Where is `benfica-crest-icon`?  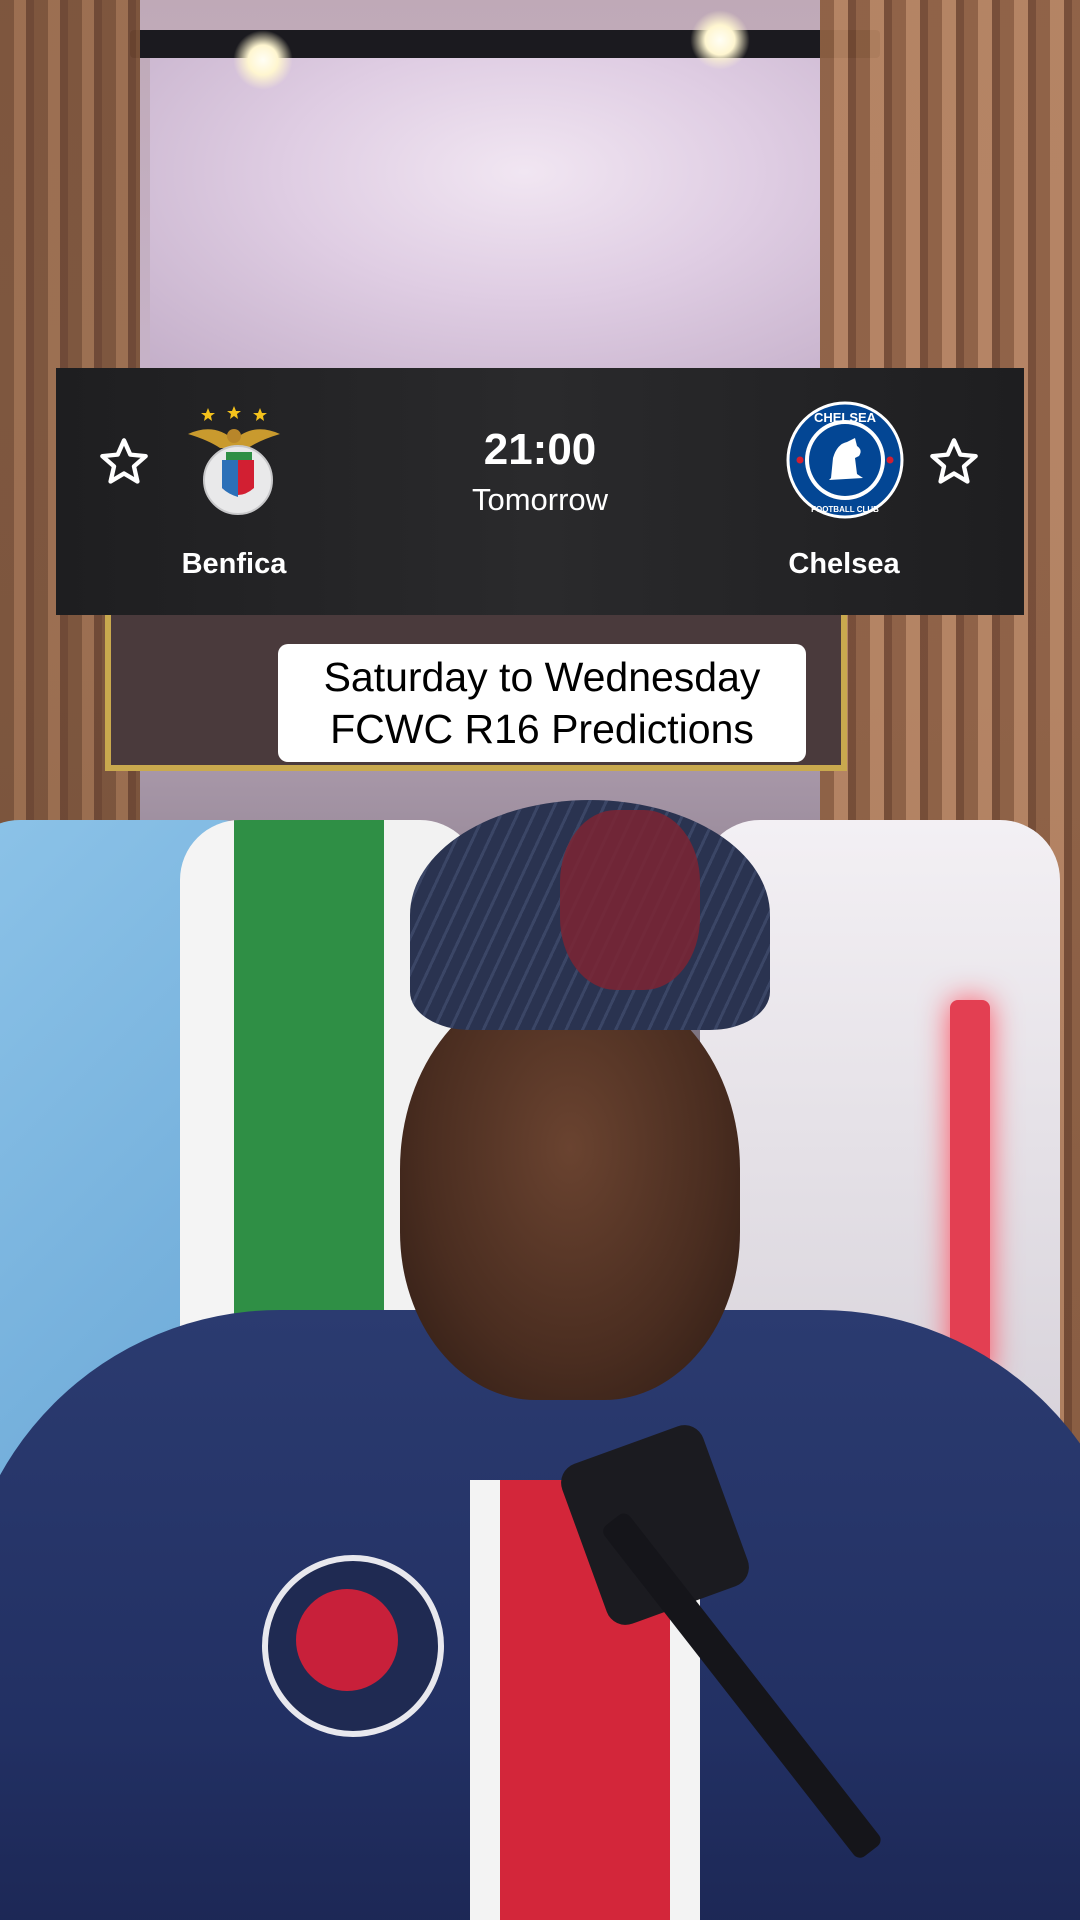
benfica-crest-icon is located at coordinates (234, 460).